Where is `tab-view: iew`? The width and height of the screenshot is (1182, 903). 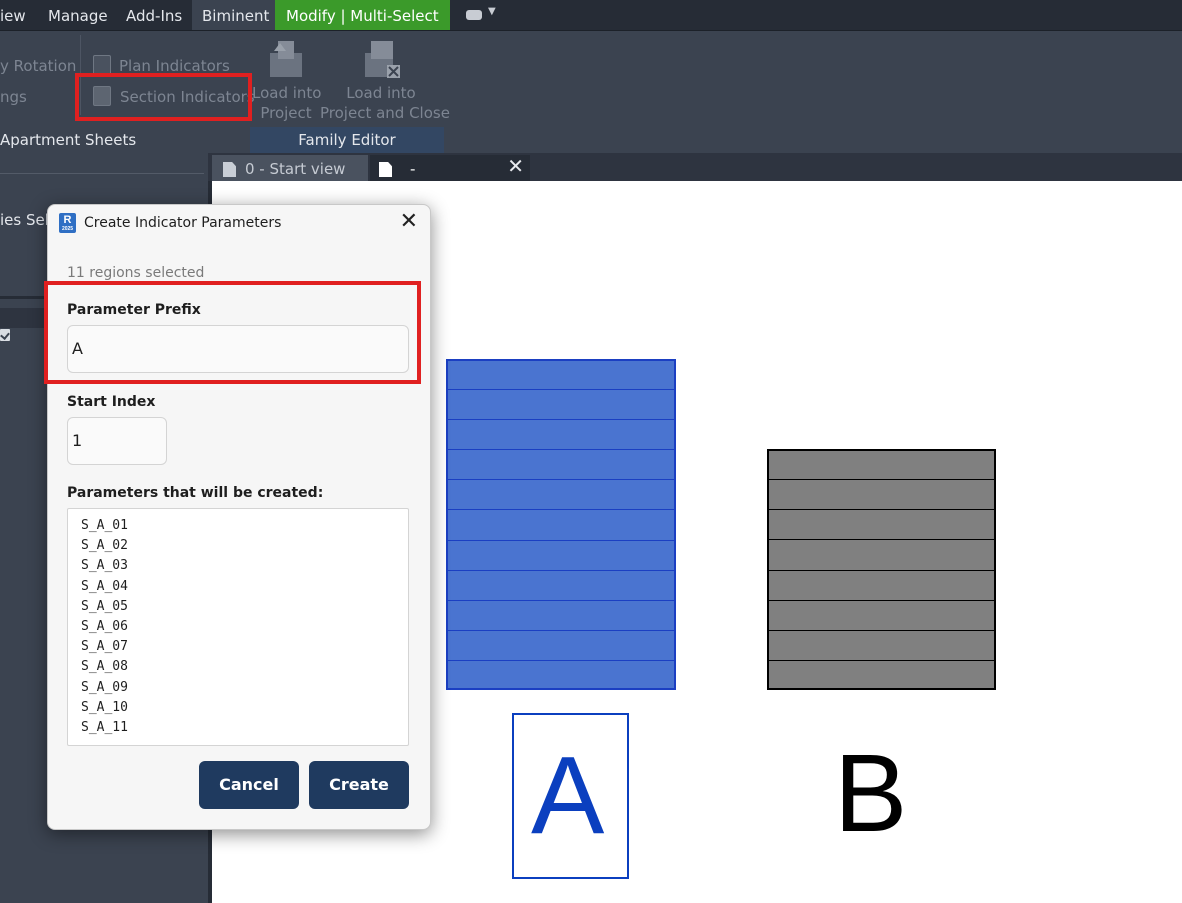
tab-view: iew is located at coordinates (13, 15).